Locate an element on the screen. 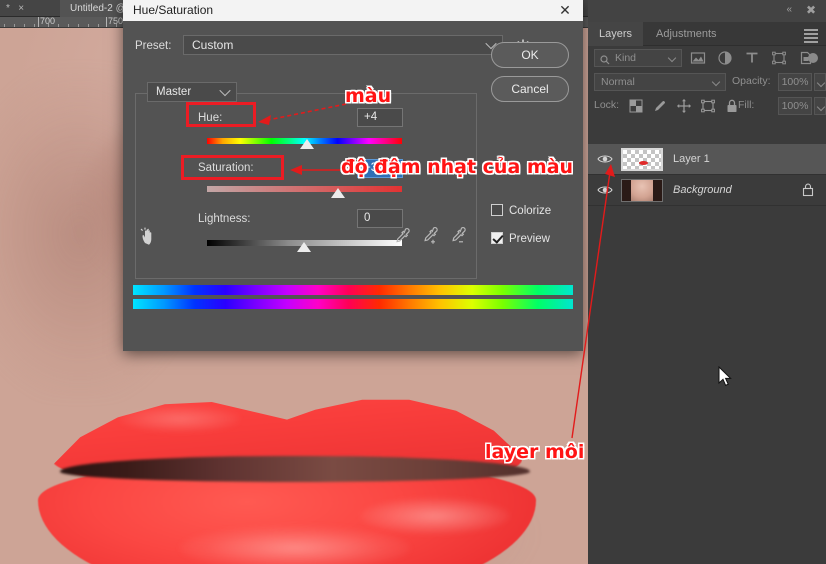 The height and width of the screenshot is (564, 826). dialog-titlebar: Hue/Saturation ✕ is located at coordinates (353, 10).